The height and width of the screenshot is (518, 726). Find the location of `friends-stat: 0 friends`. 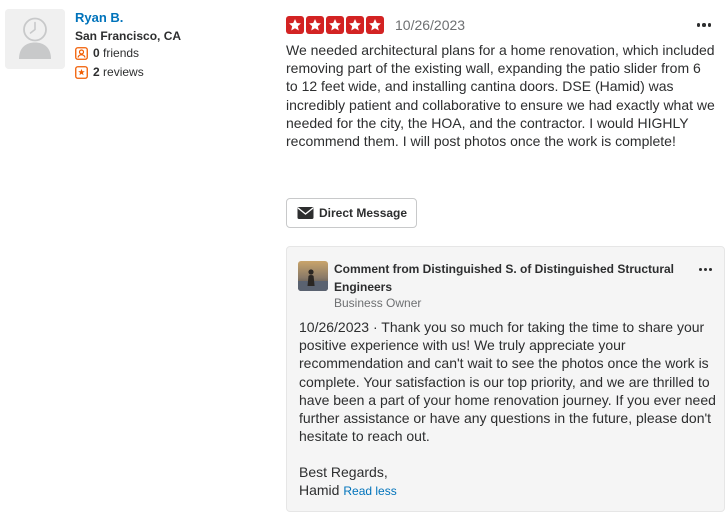

friends-stat: 0 friends is located at coordinates (107, 53).